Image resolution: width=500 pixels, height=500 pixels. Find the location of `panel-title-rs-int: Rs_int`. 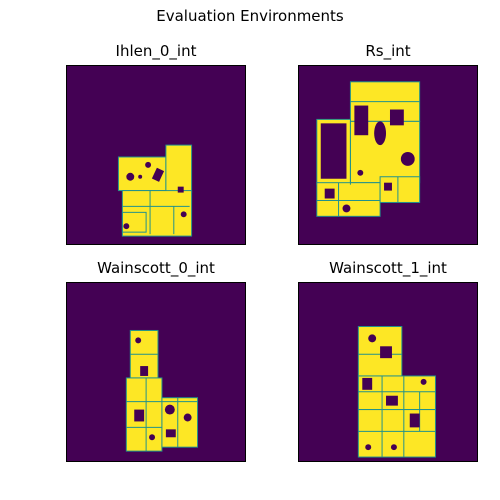

panel-title-rs-int: Rs_int is located at coordinates (388, 51).